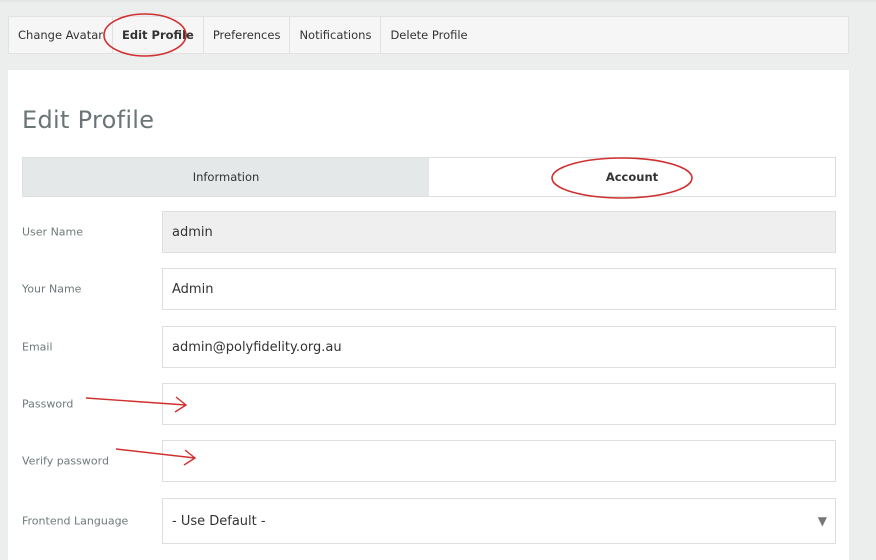 Image resolution: width=876 pixels, height=560 pixels. What do you see at coordinates (52, 289) in the screenshot?
I see `name-label: Your Name` at bounding box center [52, 289].